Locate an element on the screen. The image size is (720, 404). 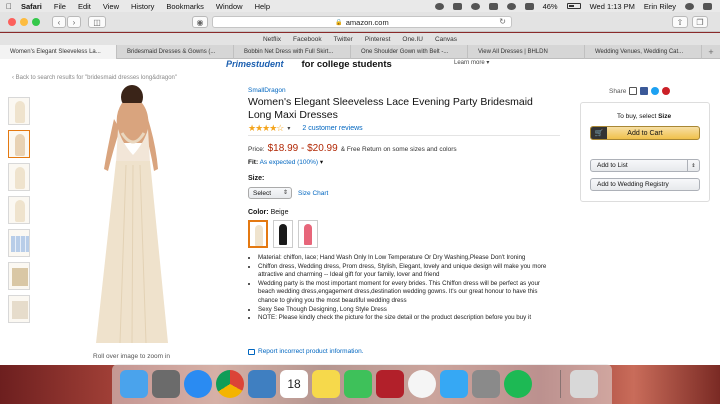
swatch-black is located at coordinates (283, 234).